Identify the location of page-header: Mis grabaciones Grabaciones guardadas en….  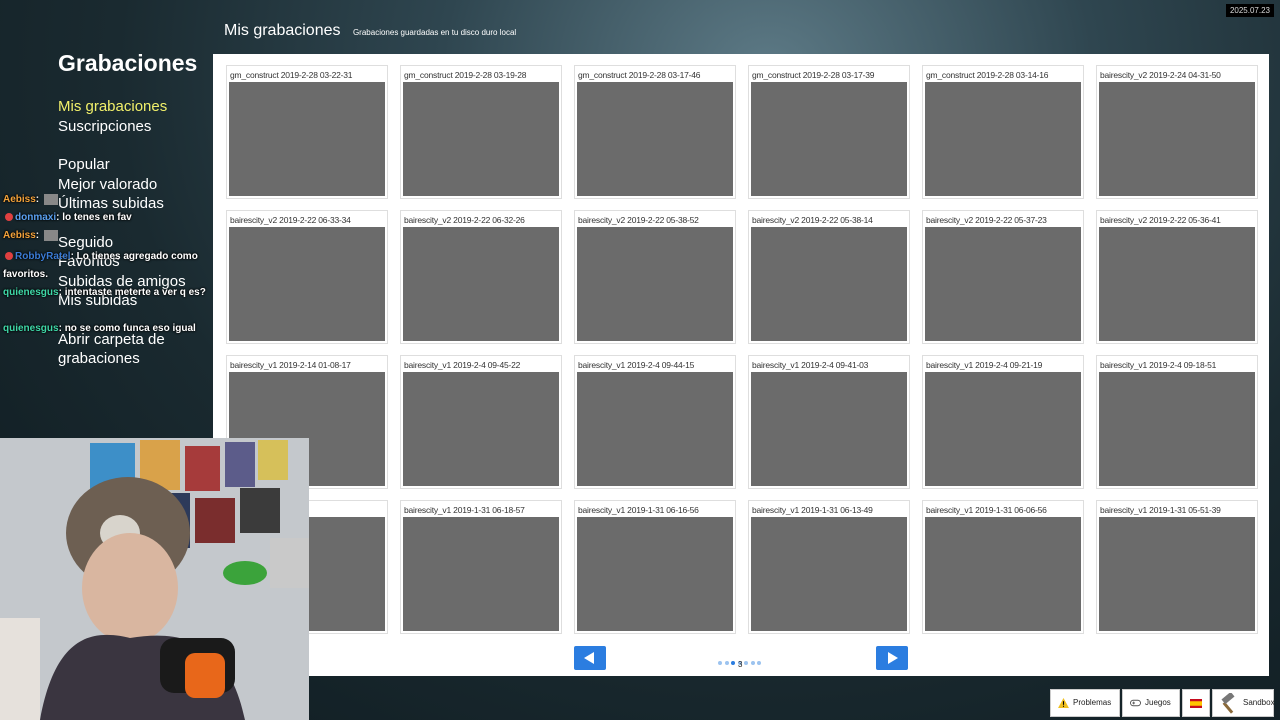
(370, 31).